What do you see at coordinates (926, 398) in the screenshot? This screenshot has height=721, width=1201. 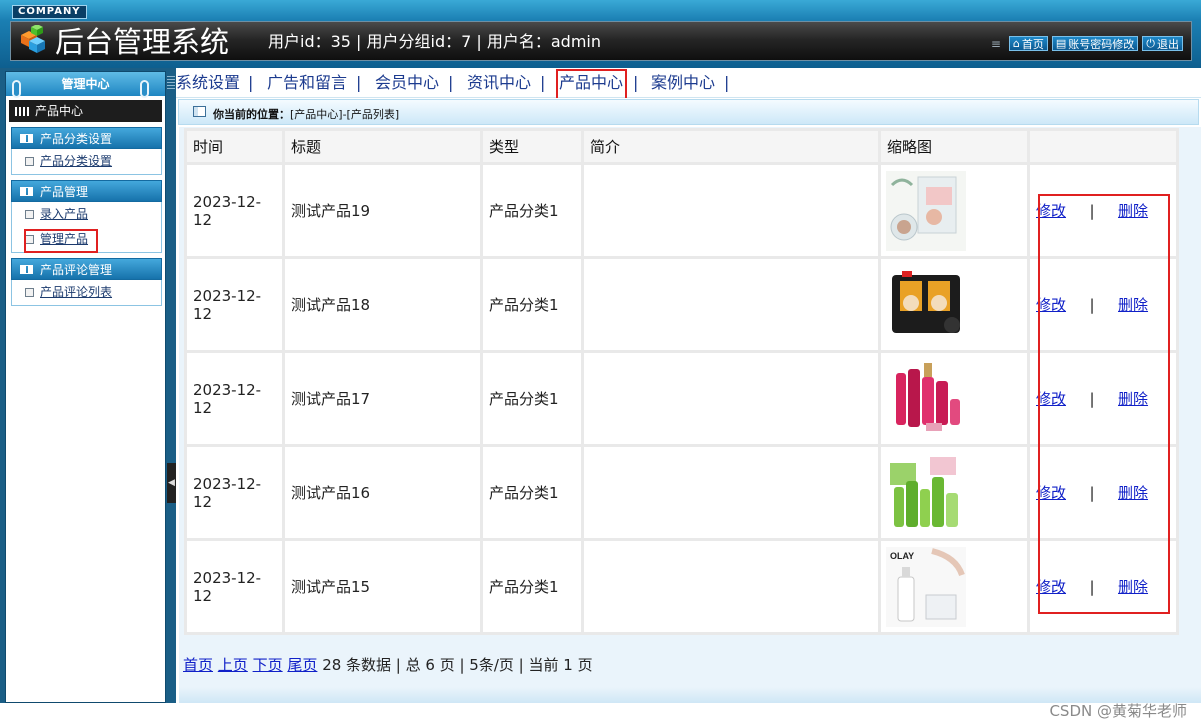 I see `red-cosmetics-set-thumbnail` at bounding box center [926, 398].